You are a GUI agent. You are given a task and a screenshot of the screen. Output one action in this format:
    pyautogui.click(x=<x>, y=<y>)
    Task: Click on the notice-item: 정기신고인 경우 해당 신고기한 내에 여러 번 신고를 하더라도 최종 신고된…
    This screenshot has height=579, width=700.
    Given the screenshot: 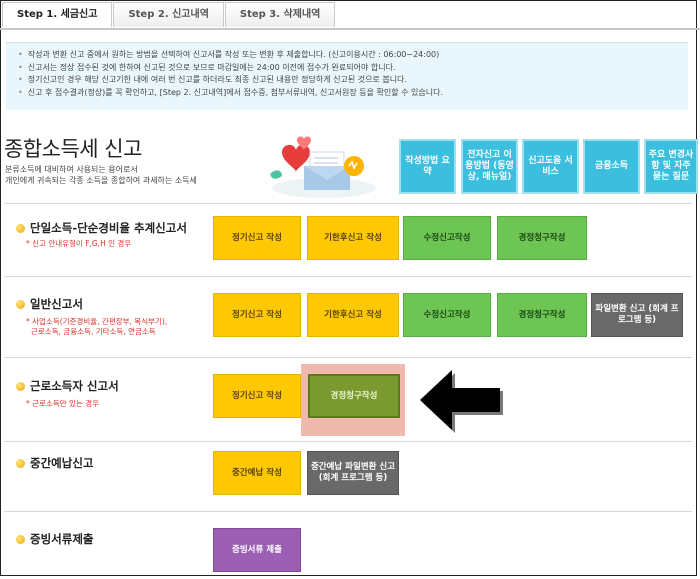 What is the action you would take?
    pyautogui.click(x=353, y=80)
    